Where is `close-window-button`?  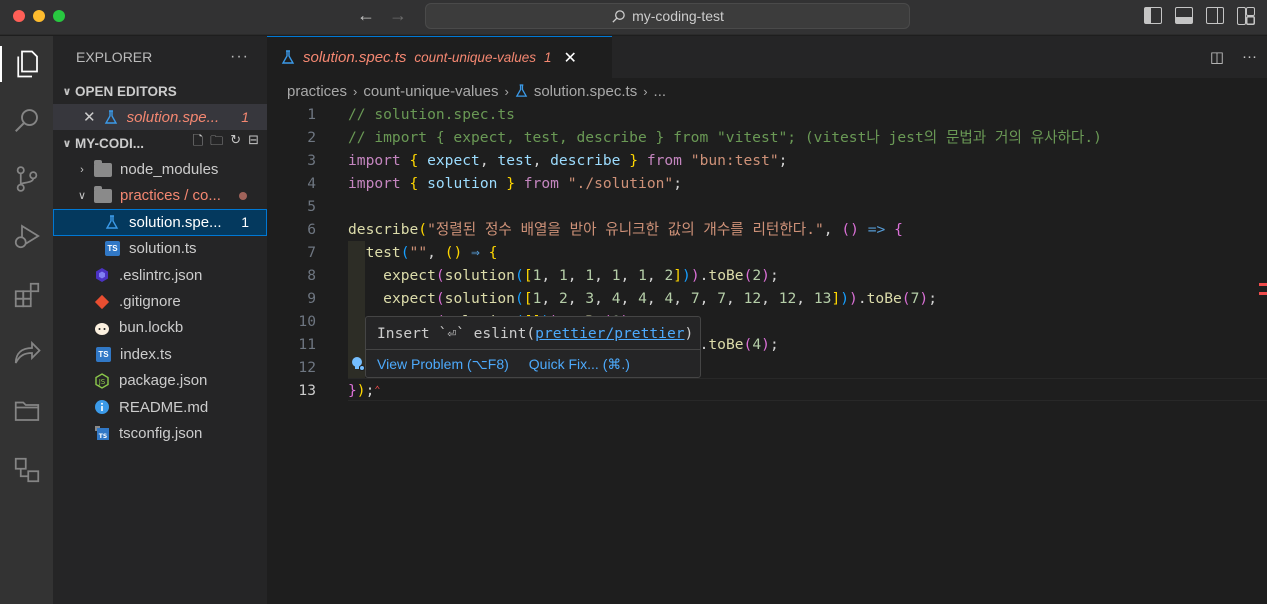 close-window-button is located at coordinates (19, 16).